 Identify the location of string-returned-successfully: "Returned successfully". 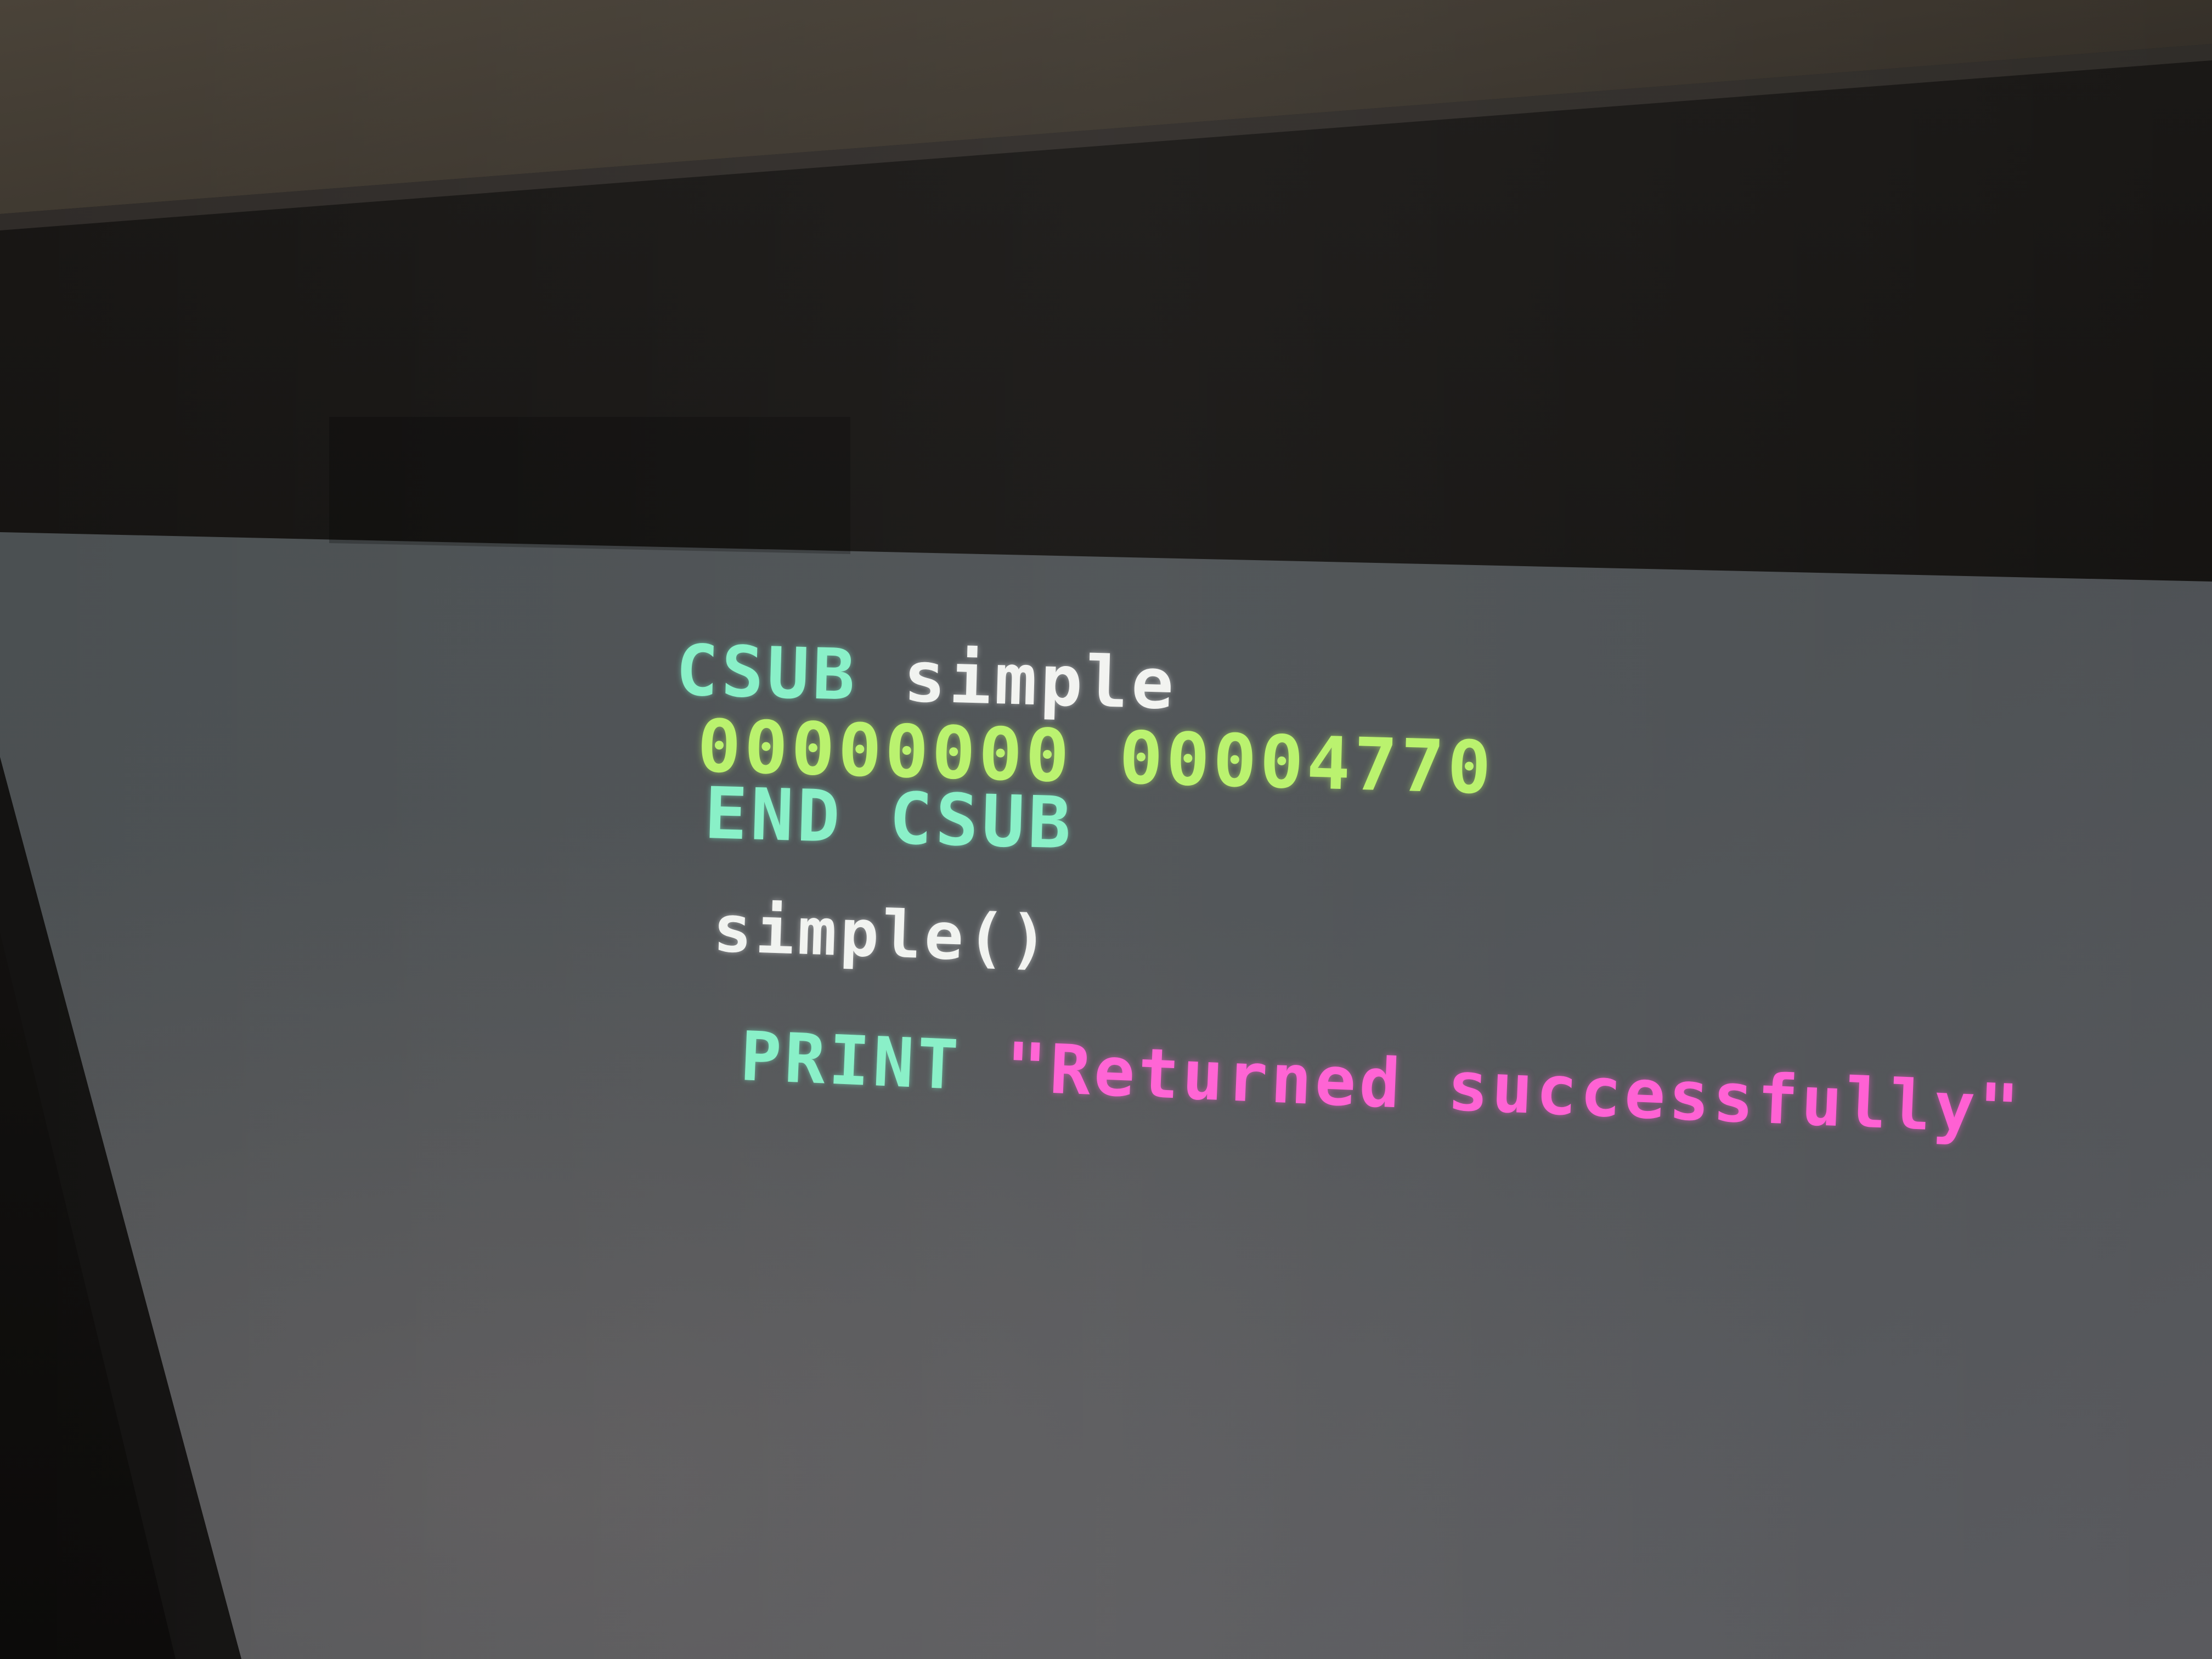
(1513, 1089).